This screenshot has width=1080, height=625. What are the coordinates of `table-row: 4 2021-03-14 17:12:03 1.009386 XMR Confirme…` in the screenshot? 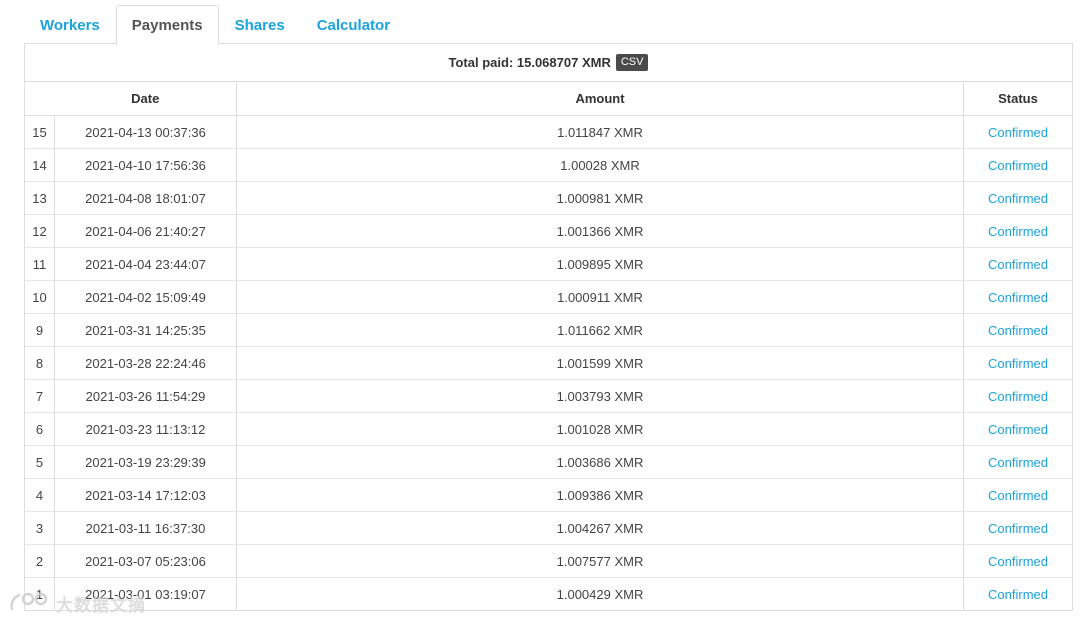 It's located at (548, 495).